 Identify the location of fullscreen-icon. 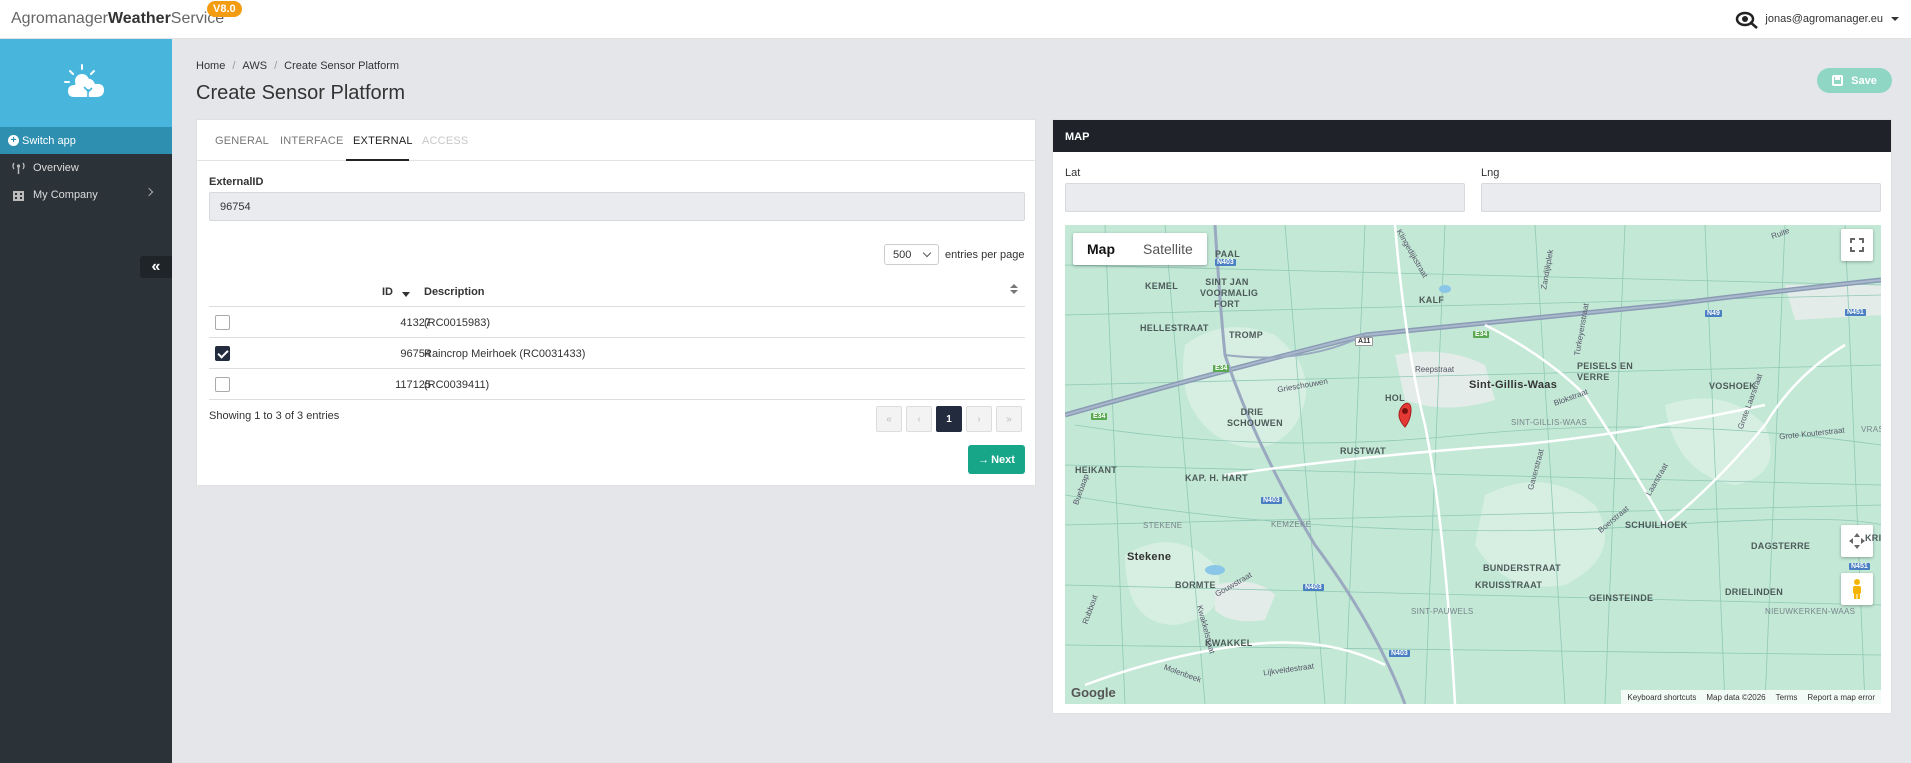
(1857, 245).